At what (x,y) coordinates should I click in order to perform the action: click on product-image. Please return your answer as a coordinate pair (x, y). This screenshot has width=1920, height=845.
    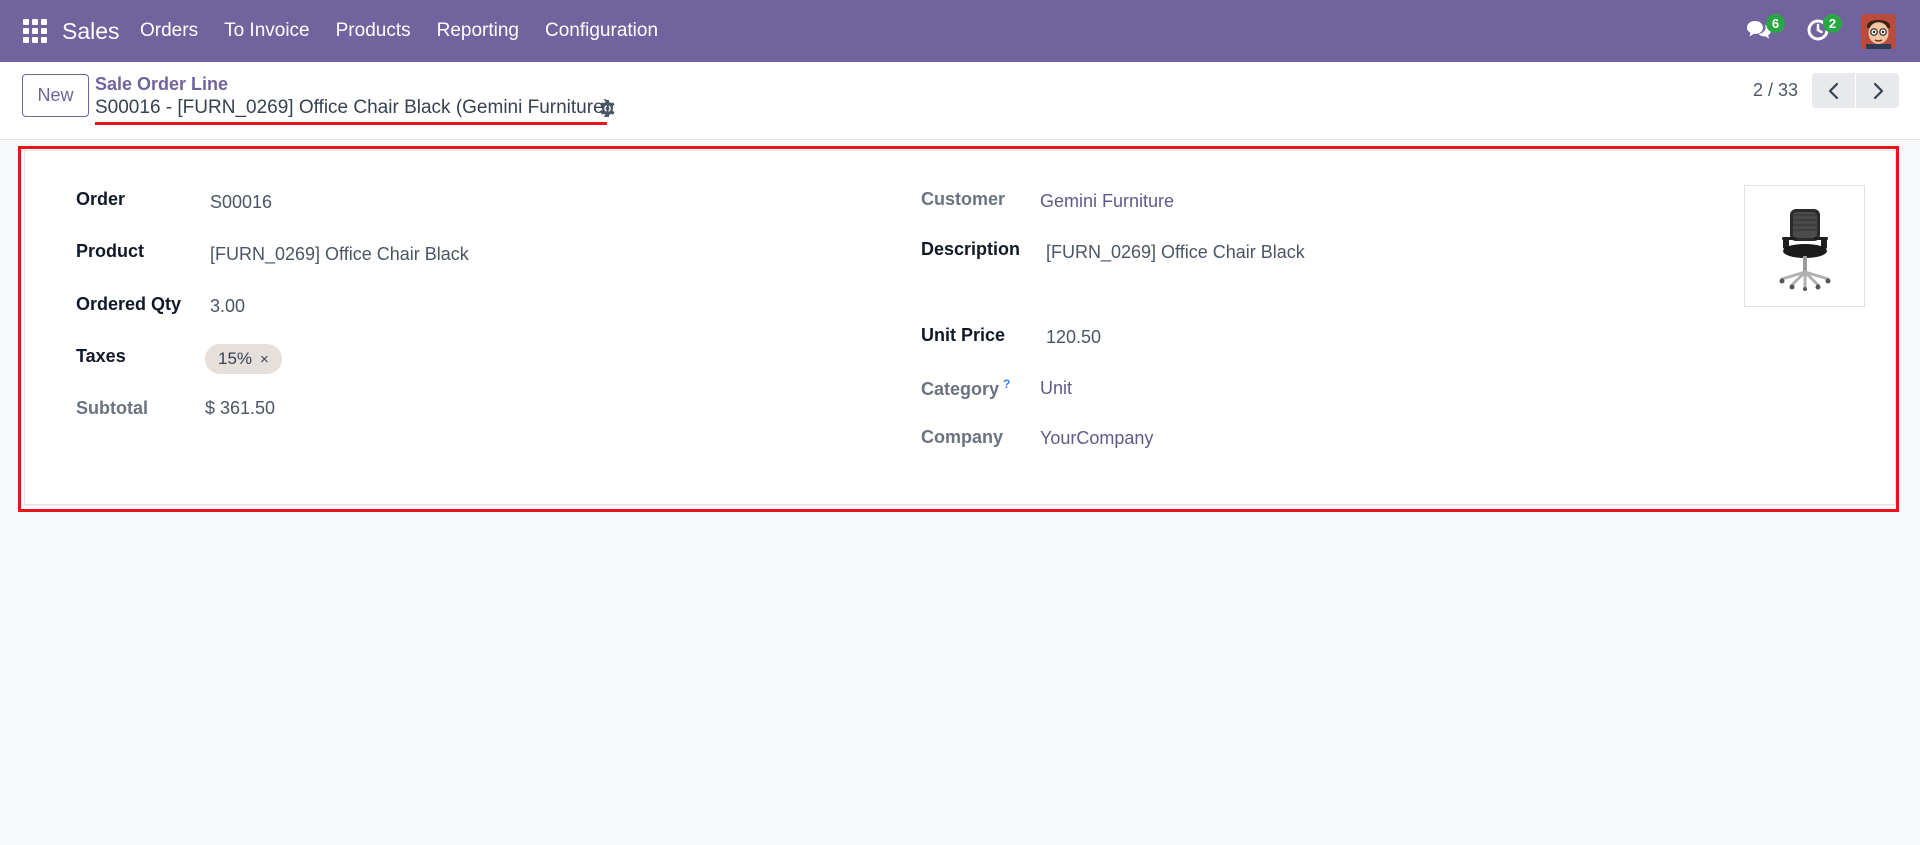
    Looking at the image, I should click on (1804, 246).